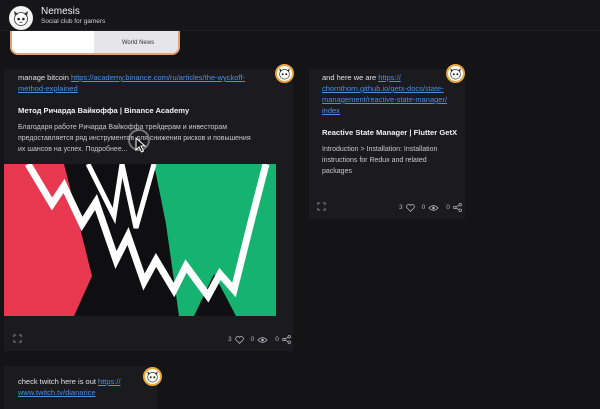 Image resolution: width=600 pixels, height=409 pixels. What do you see at coordinates (393, 132) in the screenshot?
I see `link-preview-title: Reactive State Manager | Flutter GetX` at bounding box center [393, 132].